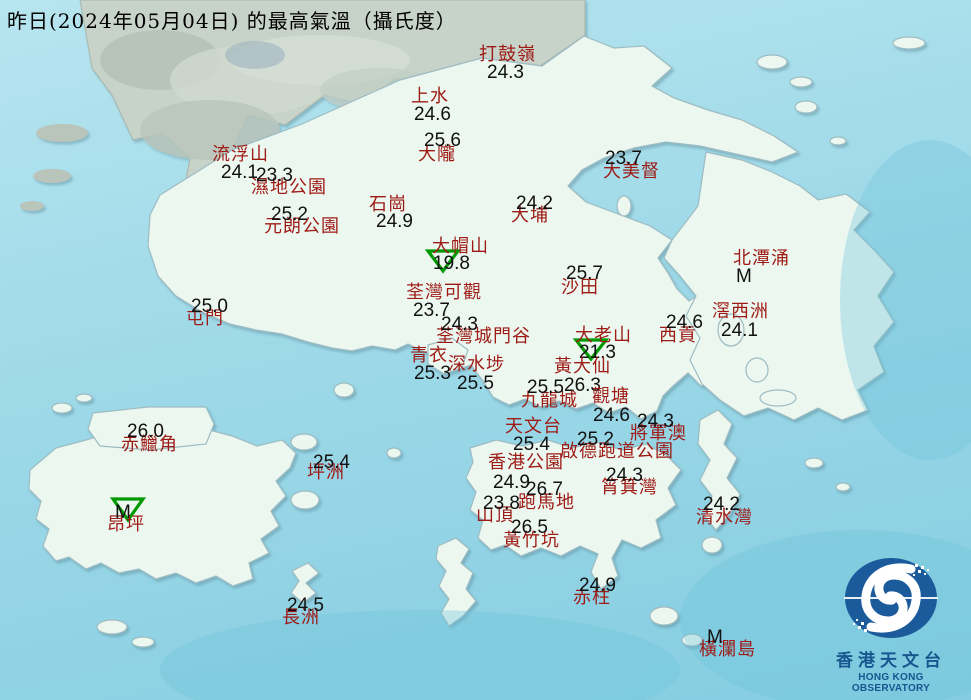 The height and width of the screenshot is (700, 971). I want to click on hko-logo-name-cn: 香港天文台, so click(891, 661).